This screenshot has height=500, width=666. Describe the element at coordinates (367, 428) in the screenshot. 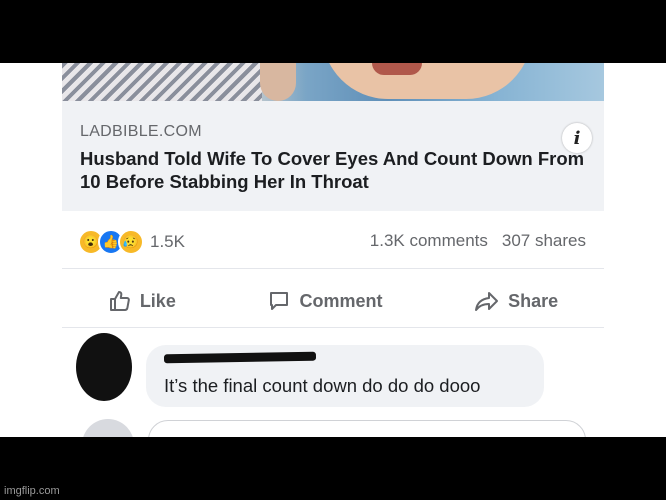

I see `write-comment-input` at that location.